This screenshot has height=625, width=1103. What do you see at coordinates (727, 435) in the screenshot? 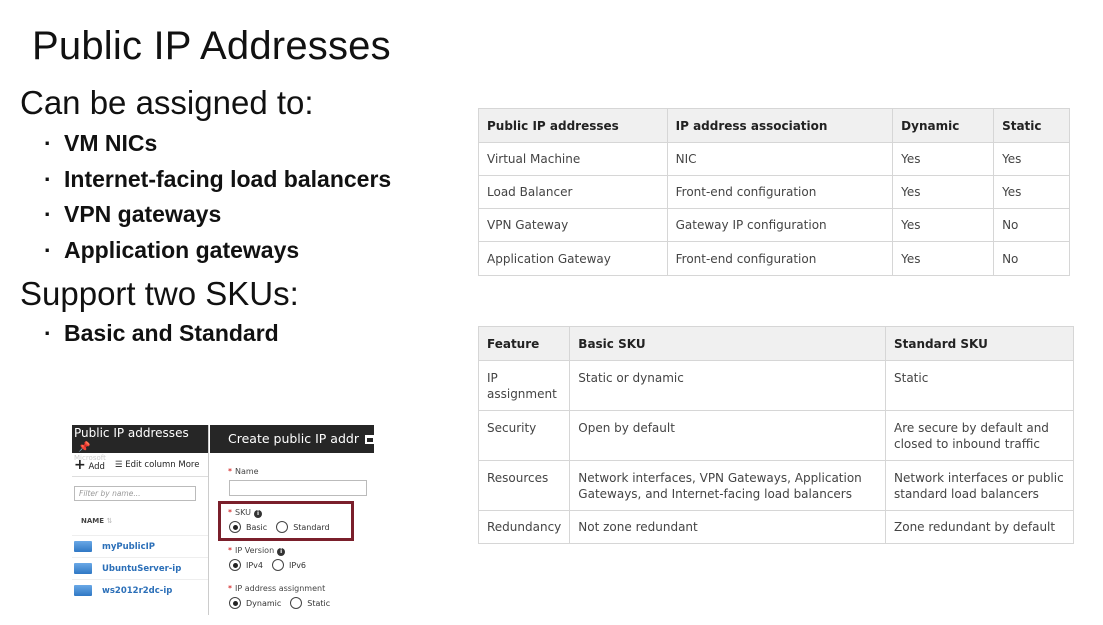
I see `table-cell: Open by default` at bounding box center [727, 435].